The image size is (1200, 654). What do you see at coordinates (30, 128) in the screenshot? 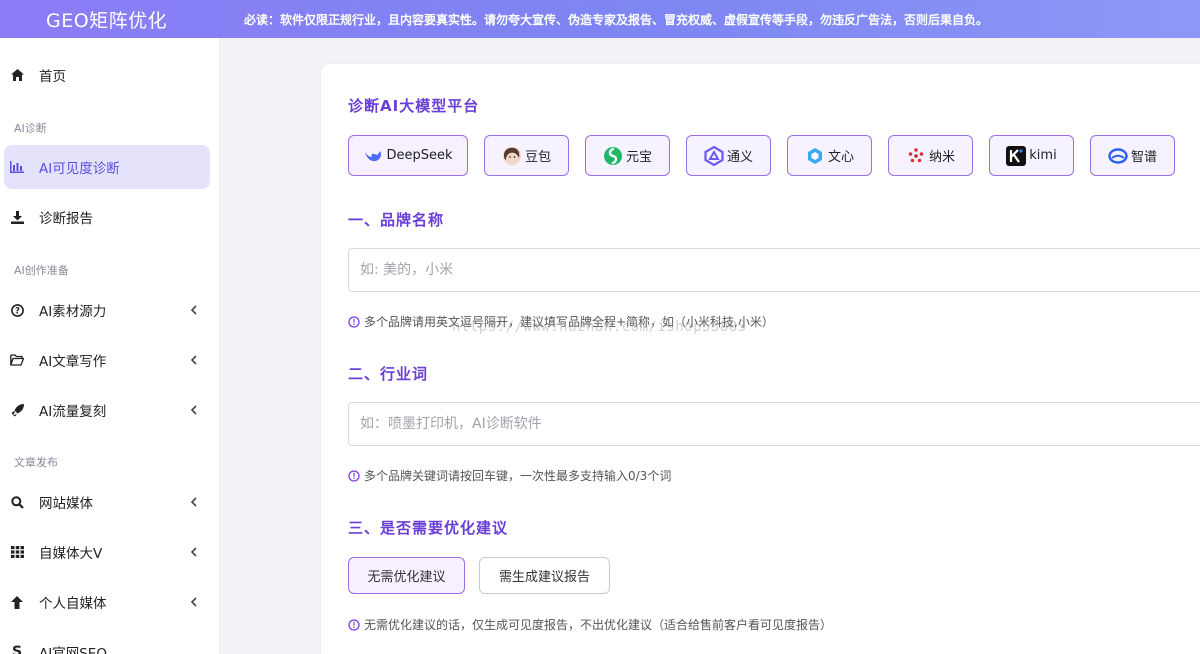
I see `section-label-ai-diagnosis: AI诊断` at bounding box center [30, 128].